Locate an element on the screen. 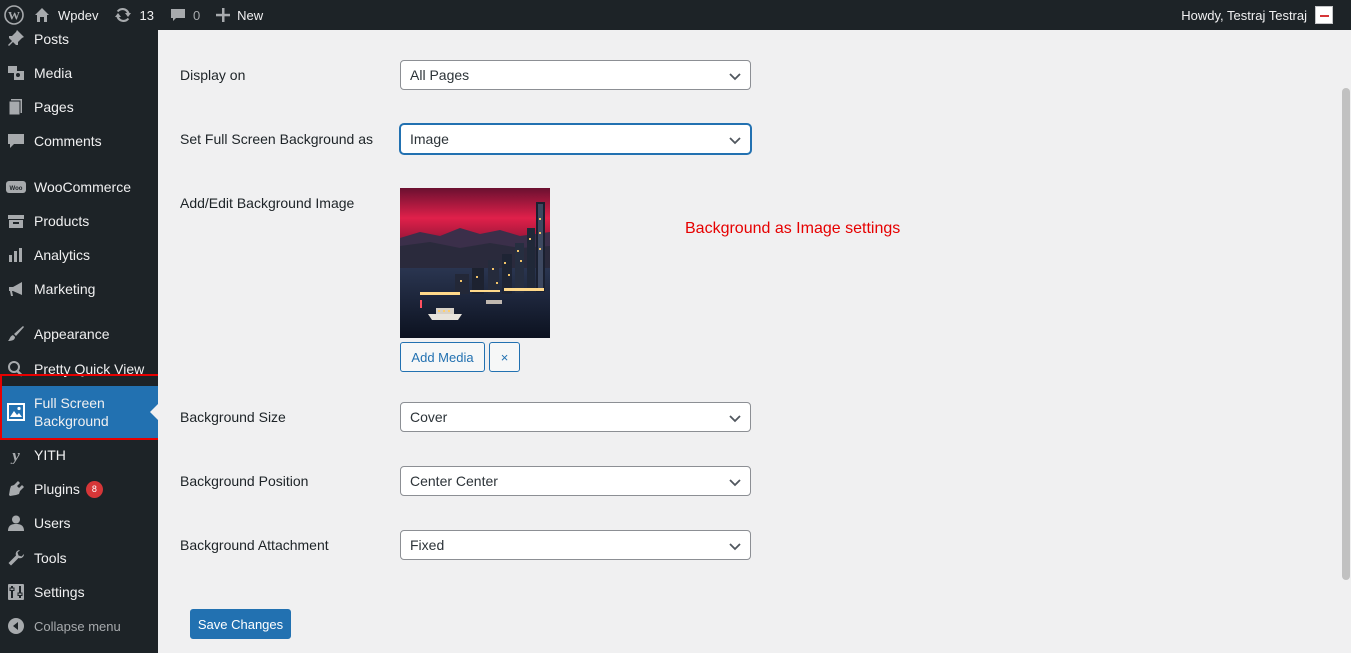 Image resolution: width=1351 pixels, height=653 pixels. display-on-select: All Pages is located at coordinates (575, 75).